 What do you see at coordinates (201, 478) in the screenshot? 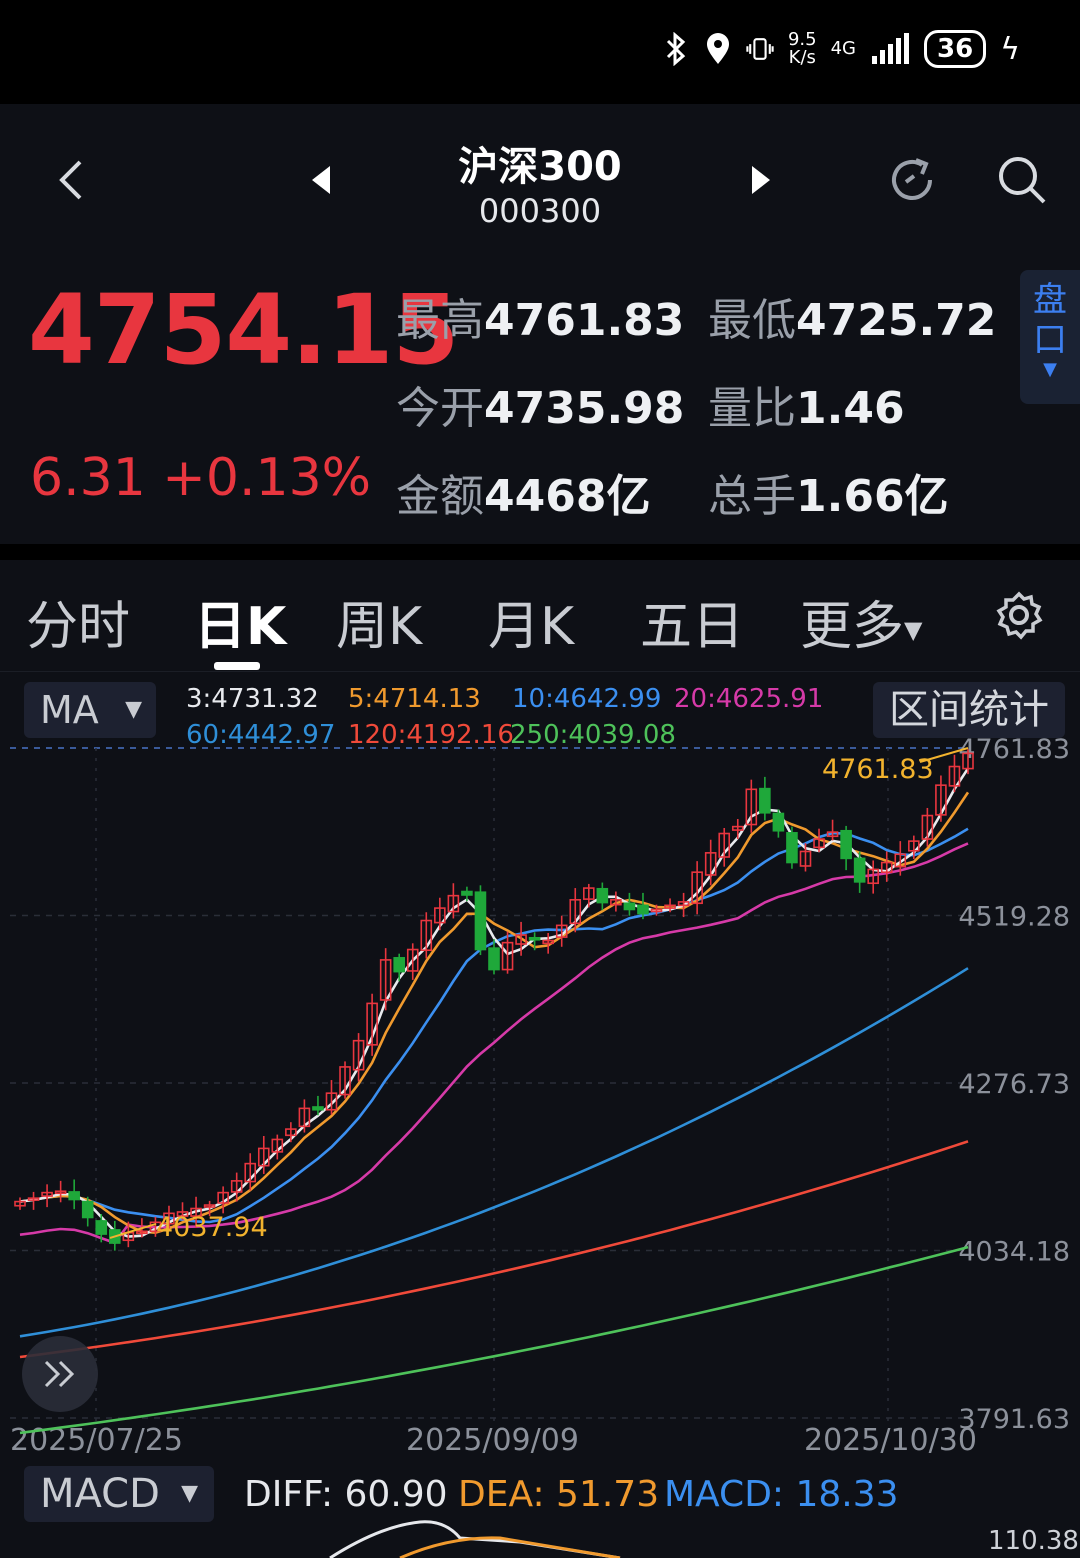
I see `price-change: 6.31 +0.13%` at bounding box center [201, 478].